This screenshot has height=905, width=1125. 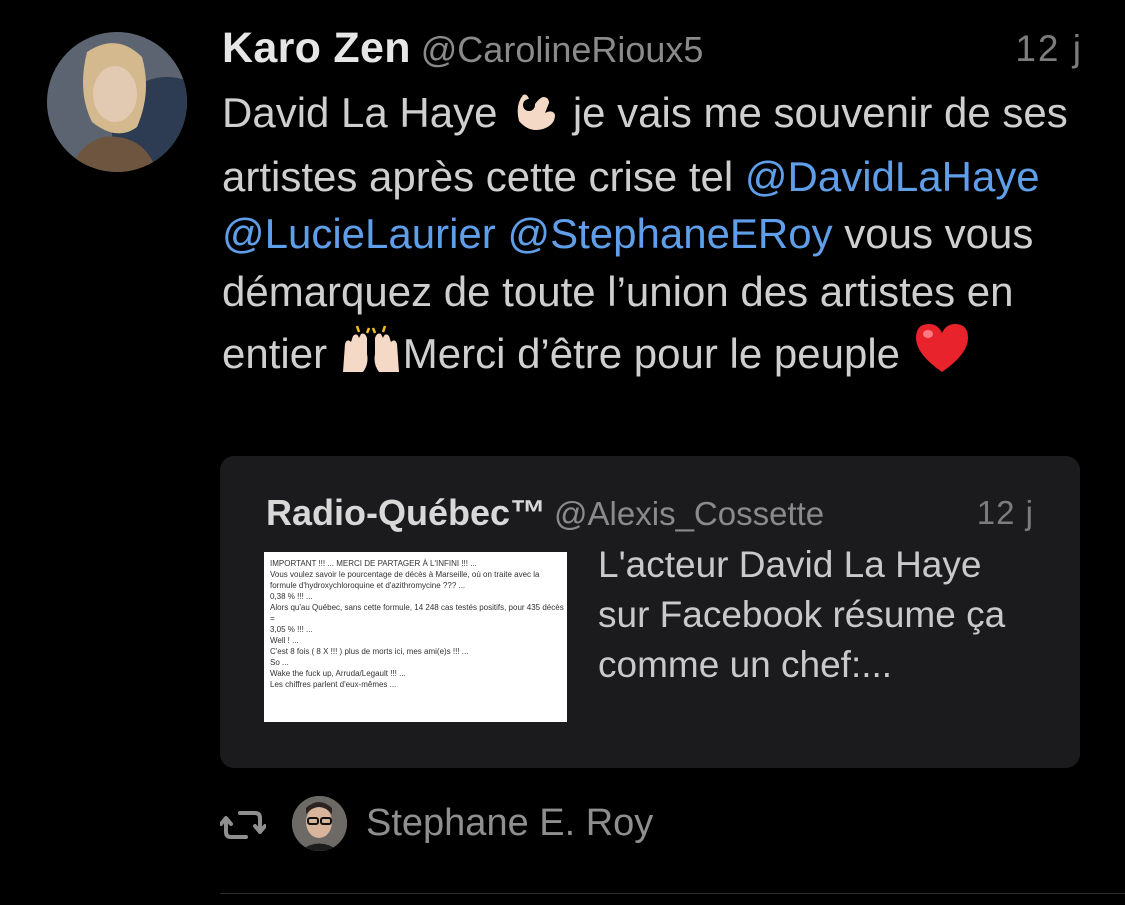 What do you see at coordinates (319, 823) in the screenshot?
I see `retweeter-avatar` at bounding box center [319, 823].